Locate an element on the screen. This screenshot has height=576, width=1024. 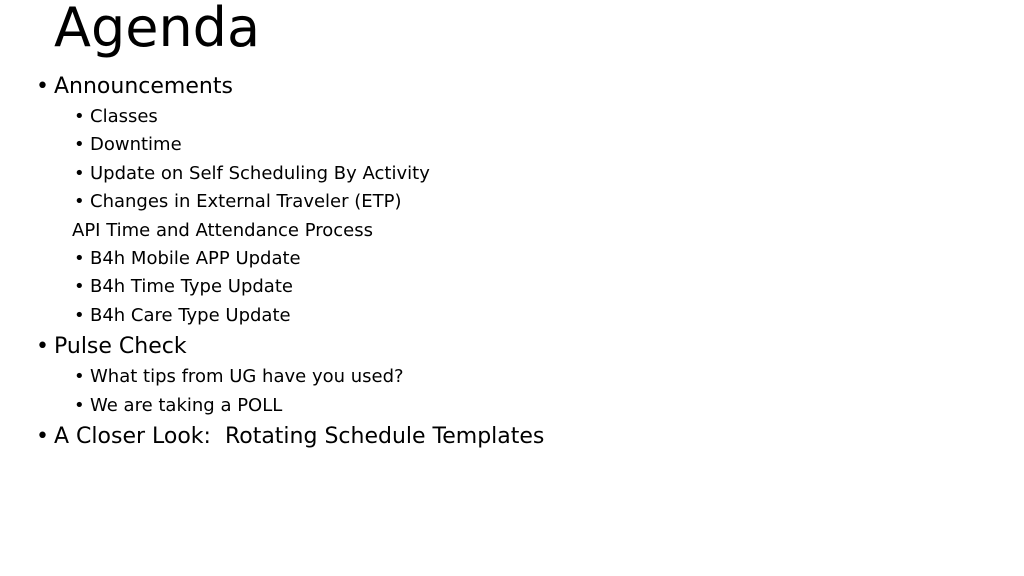
bullet-item-text: What tips from UG have you used? is located at coordinates (247, 377).